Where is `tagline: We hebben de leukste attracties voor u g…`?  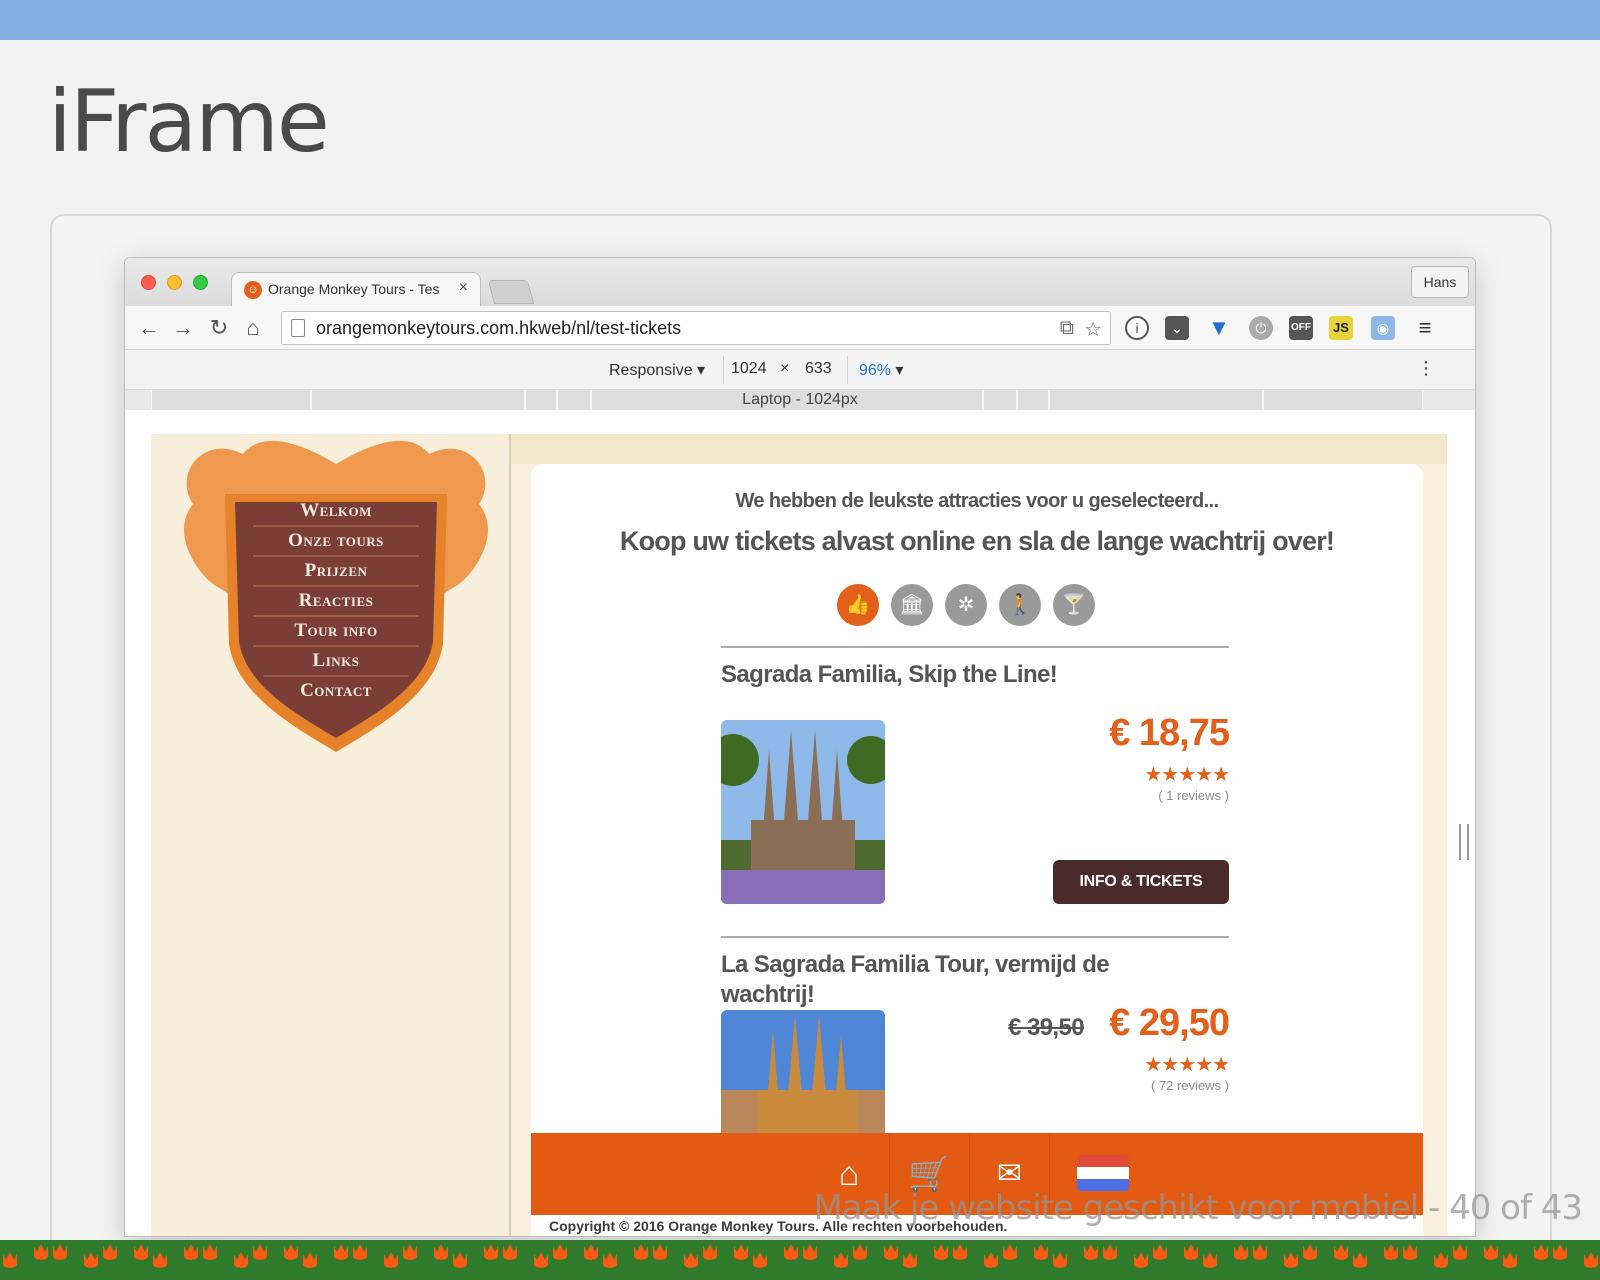
tagline: We hebben de leukste attracties voor u g… is located at coordinates (977, 501).